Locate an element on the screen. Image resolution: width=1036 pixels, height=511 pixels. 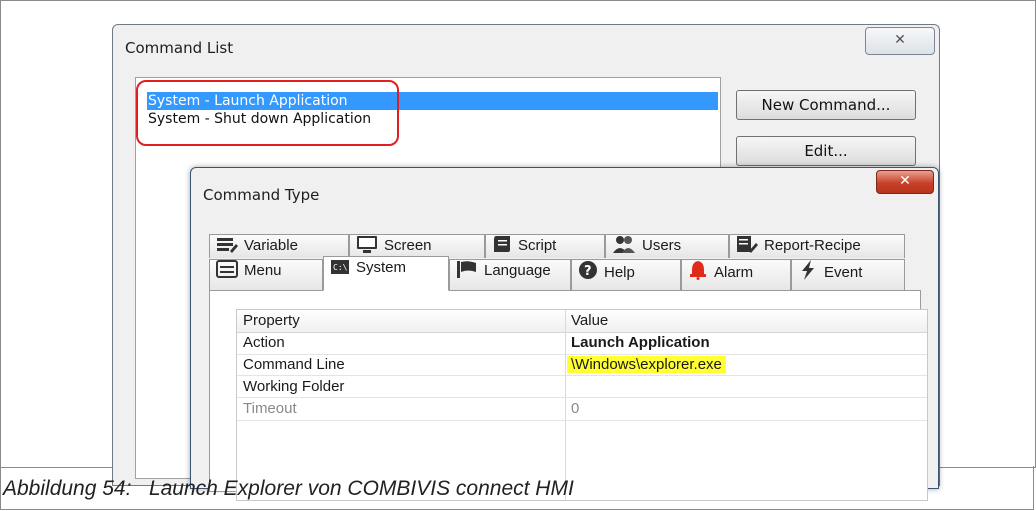
language-icon is located at coordinates (466, 269).